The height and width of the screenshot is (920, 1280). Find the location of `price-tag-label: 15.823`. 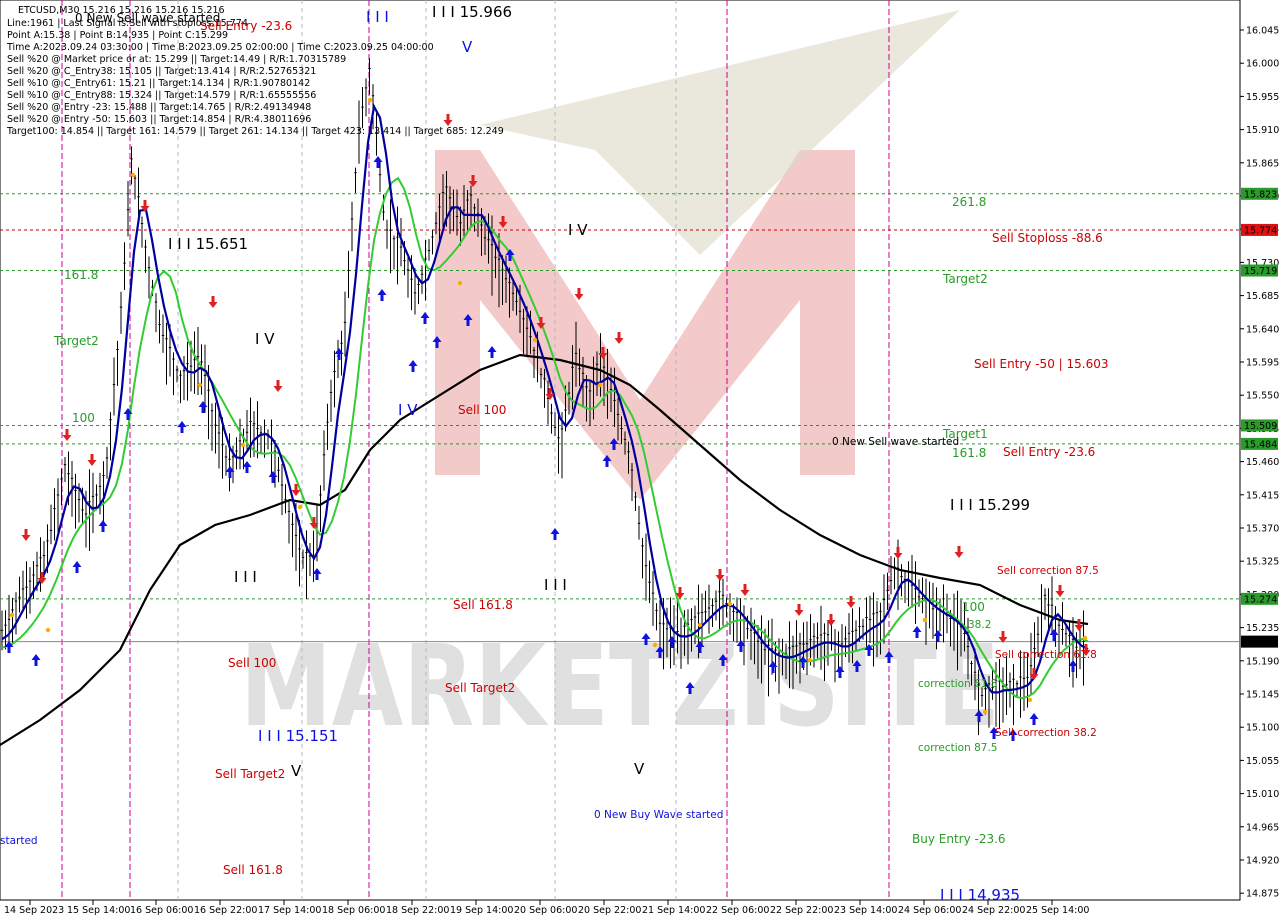

price-tag-label: 15.823 is located at coordinates (1260, 194).